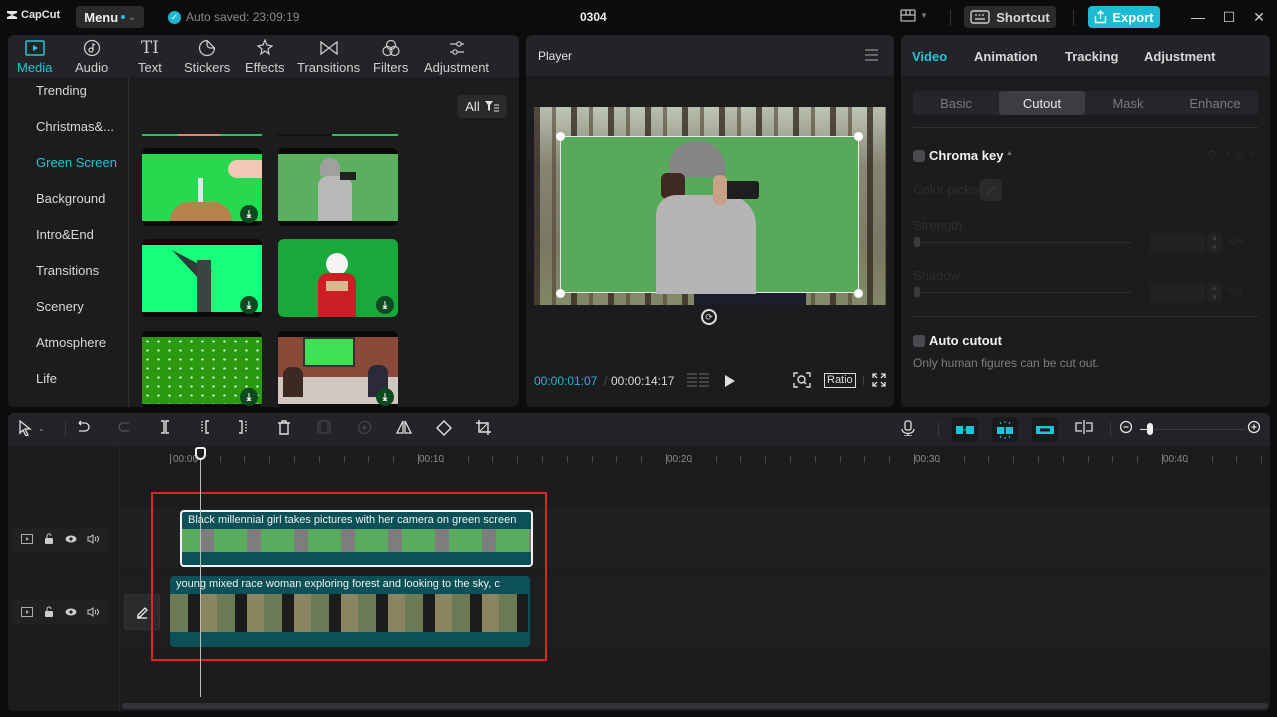 This screenshot has height=717, width=1277. I want to click on tab-filters: Filters, so click(390, 56).